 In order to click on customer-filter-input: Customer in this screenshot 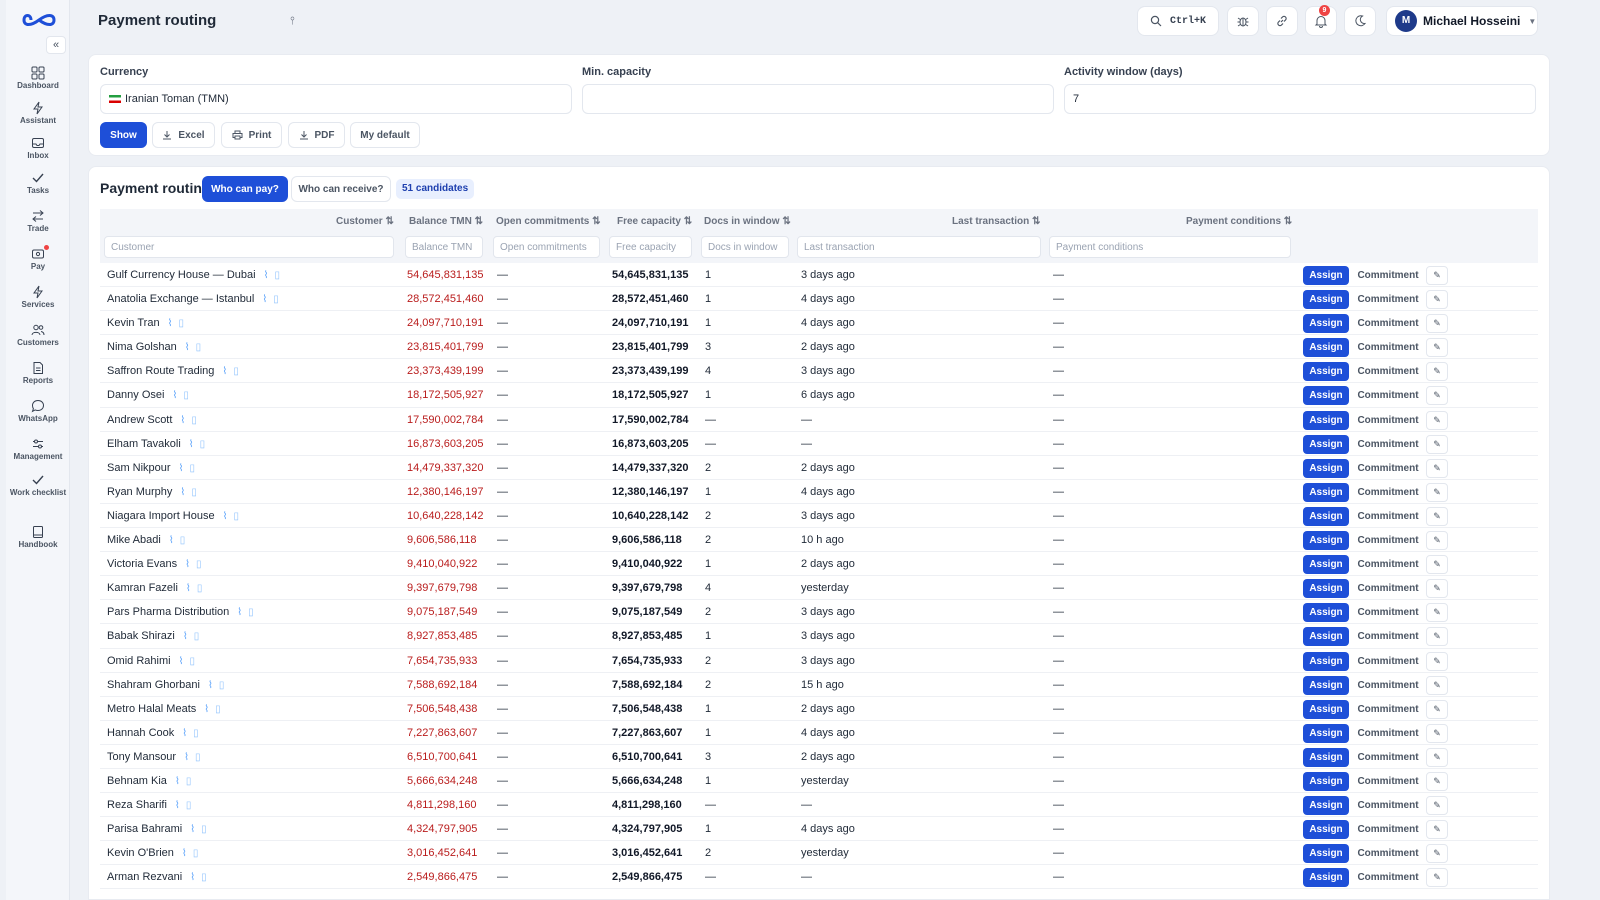, I will do `click(249, 247)`.